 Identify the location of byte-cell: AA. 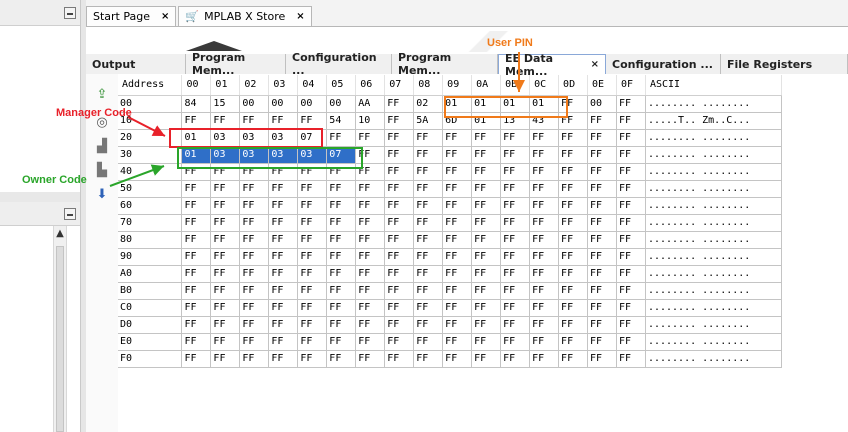
(370, 104).